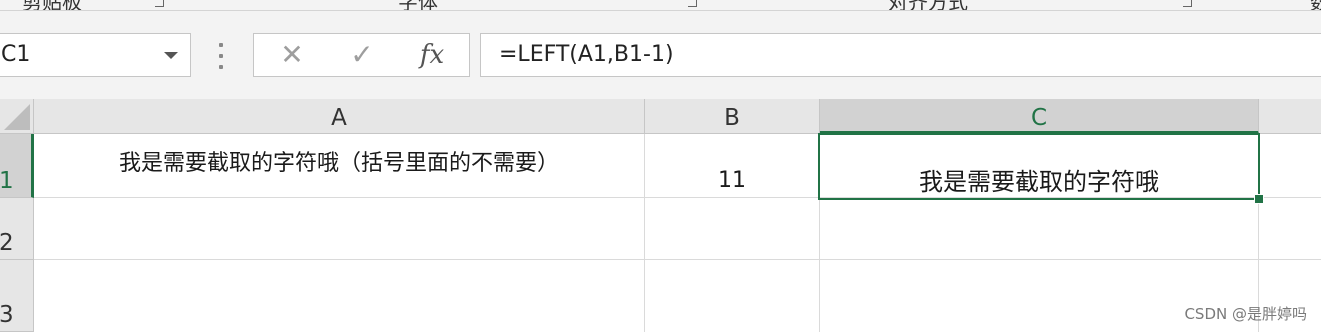 The height and width of the screenshot is (332, 1321). What do you see at coordinates (900, 55) in the screenshot?
I see `formula-input: =LEFT(A1,B1-1)` at bounding box center [900, 55].